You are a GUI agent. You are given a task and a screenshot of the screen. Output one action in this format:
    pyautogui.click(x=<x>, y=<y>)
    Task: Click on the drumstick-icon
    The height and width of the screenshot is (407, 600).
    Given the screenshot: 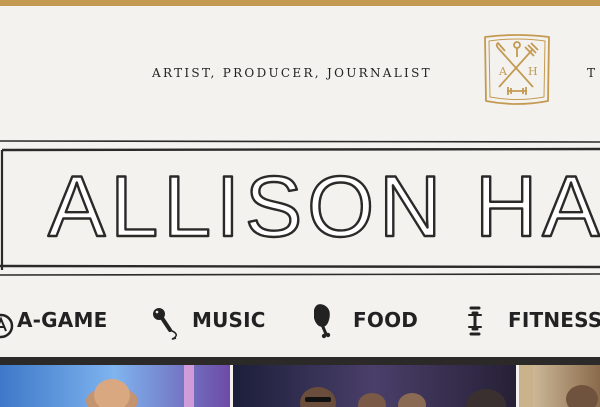 What is the action you would take?
    pyautogui.click(x=322, y=321)
    